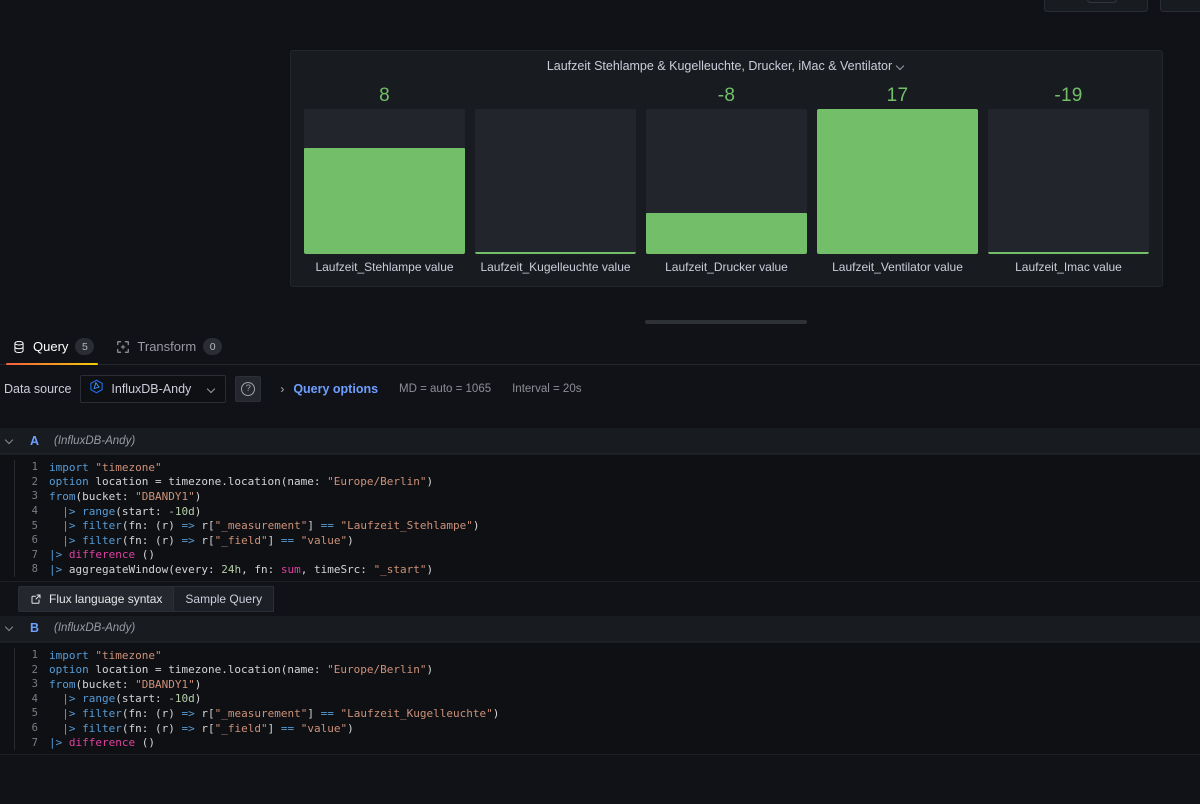  What do you see at coordinates (35, 440) in the screenshot?
I see `query-letter: A` at bounding box center [35, 440].